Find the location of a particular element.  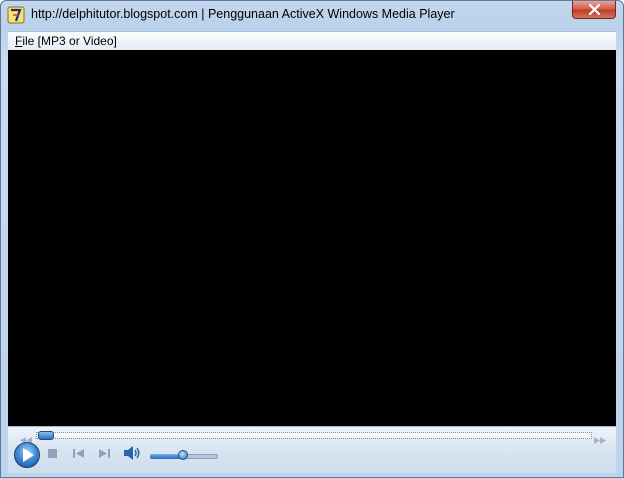

stop-icon is located at coordinates (52, 453).